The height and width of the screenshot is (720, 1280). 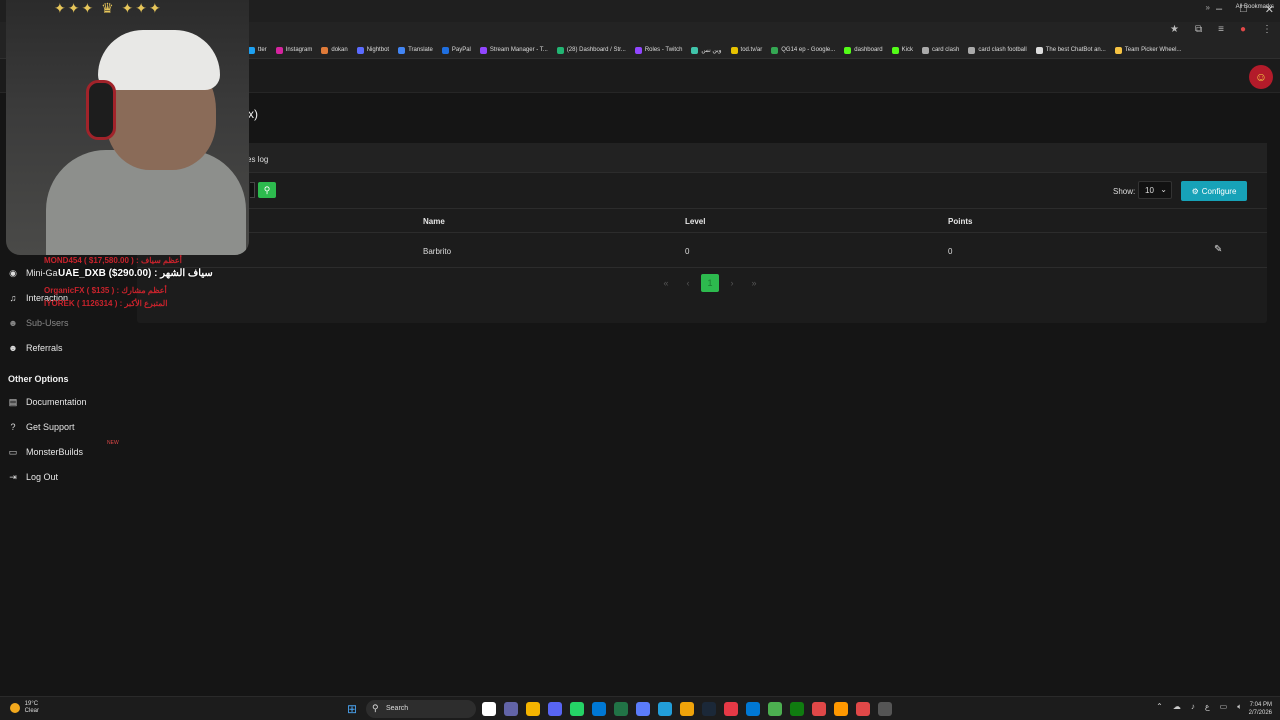 What do you see at coordinates (13, 476) in the screenshot?
I see `logout-icon: ⇥` at bounding box center [13, 476].